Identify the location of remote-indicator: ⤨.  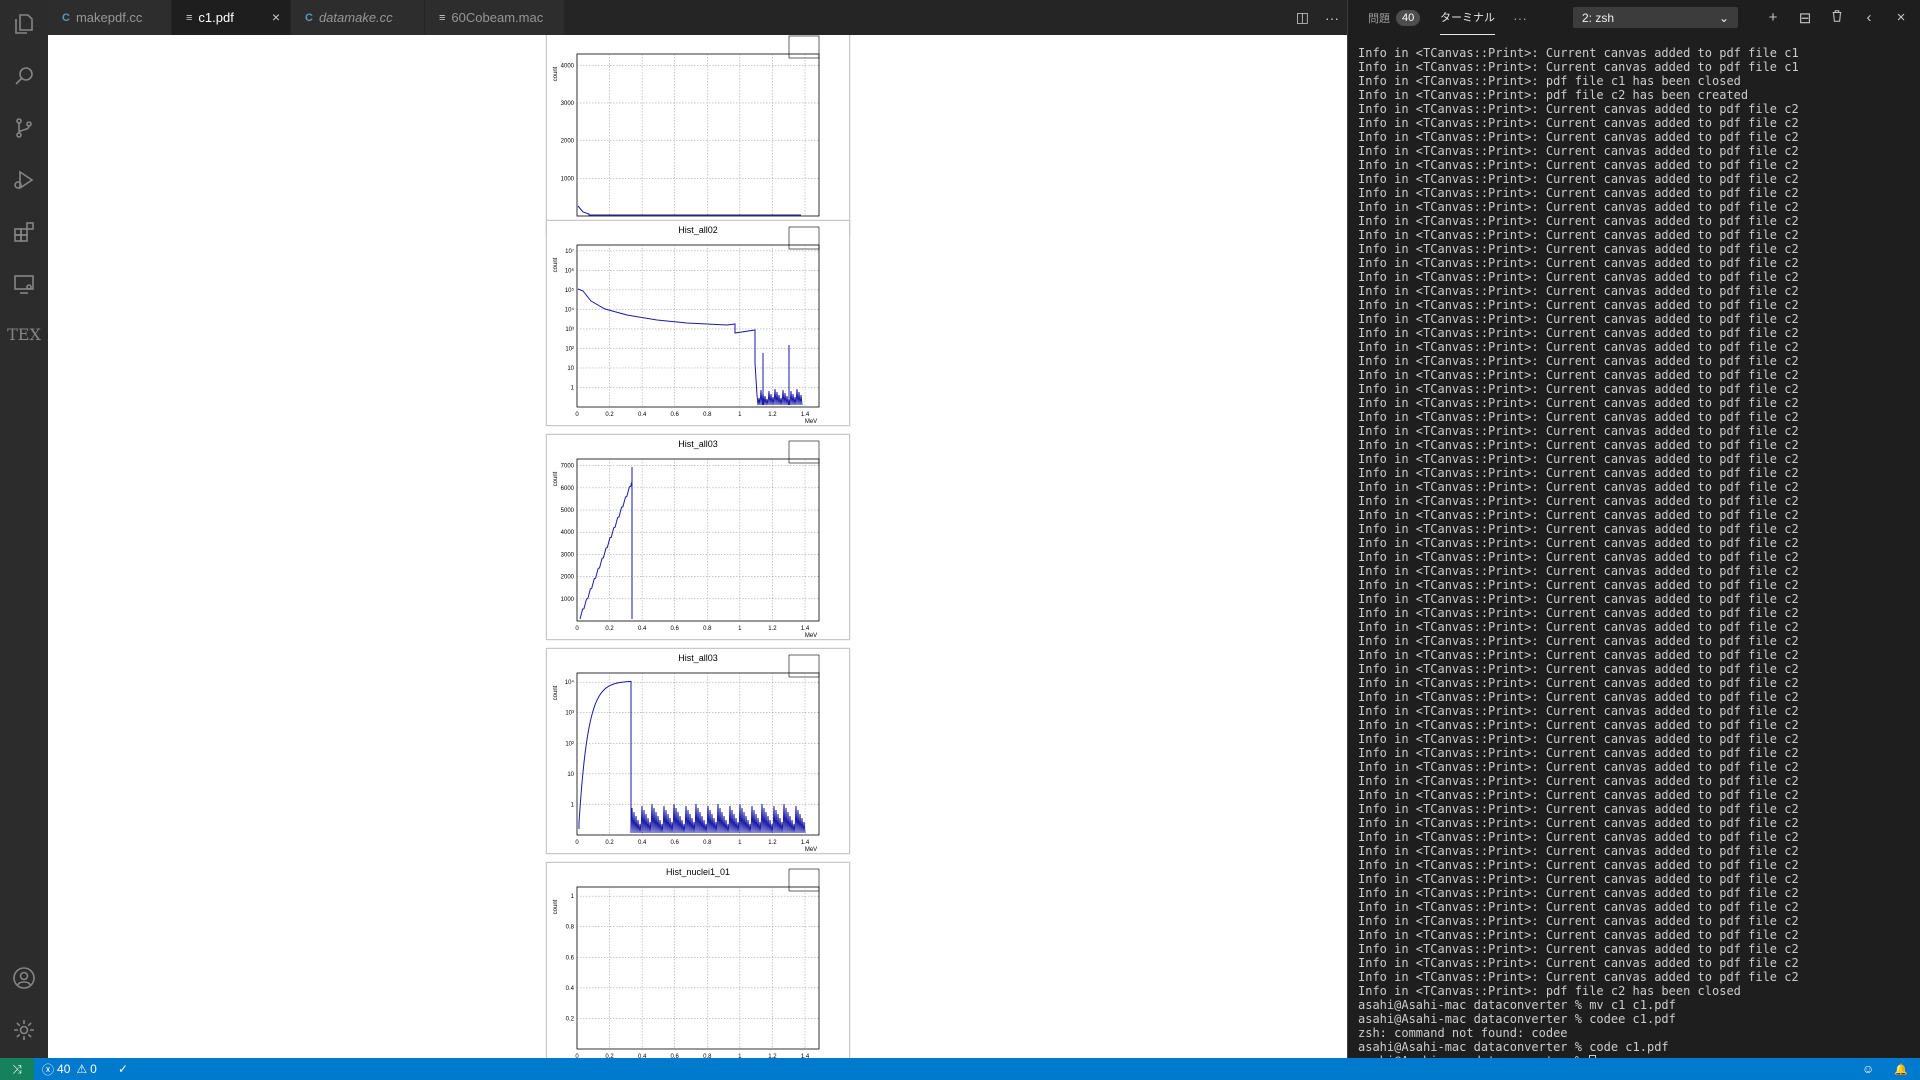
(17, 1069).